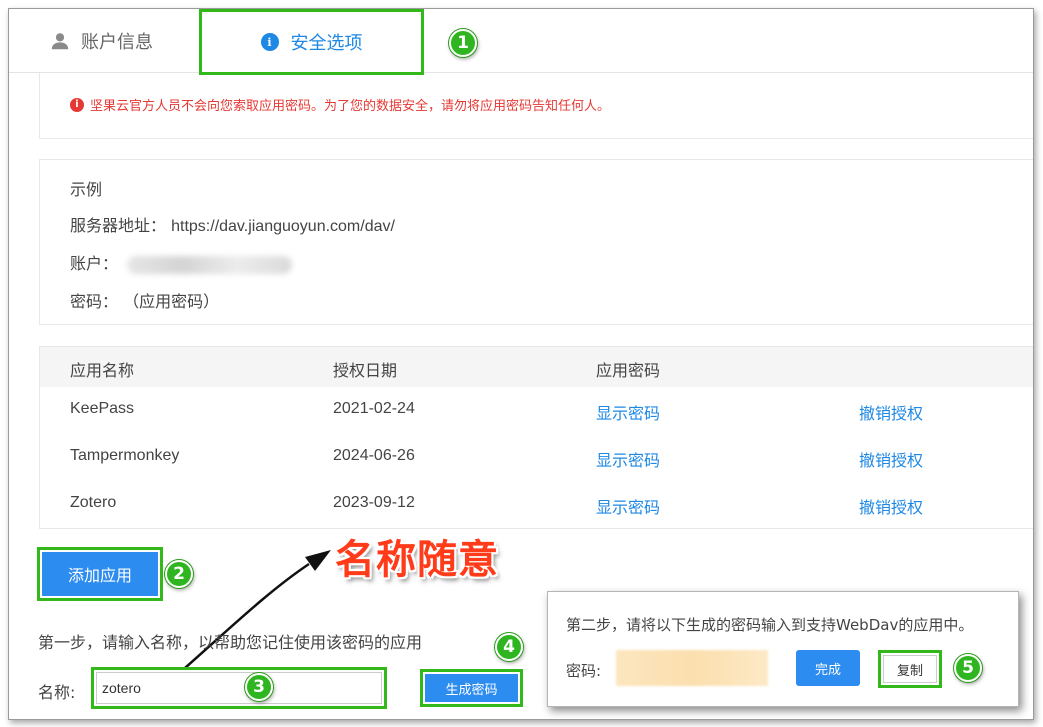 The height and width of the screenshot is (727, 1043). What do you see at coordinates (239, 688) in the screenshot?
I see `name-input: zotero` at bounding box center [239, 688].